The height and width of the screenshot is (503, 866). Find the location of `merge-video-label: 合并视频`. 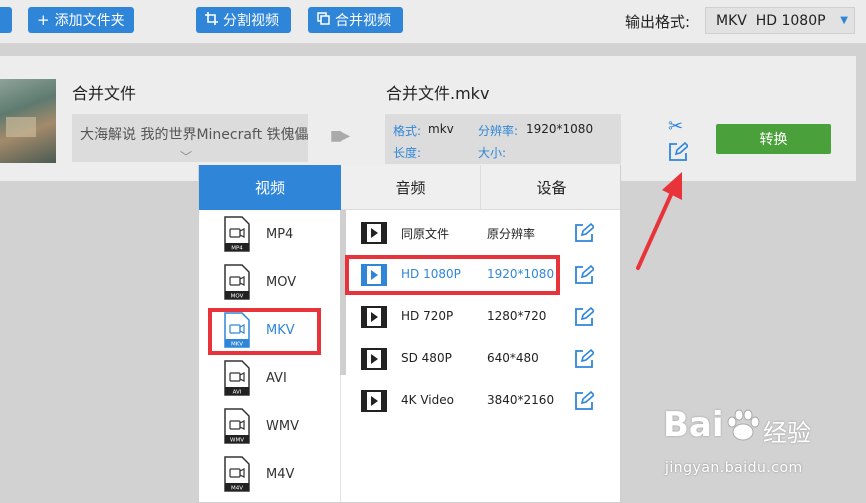

merge-video-label: 合并视频 is located at coordinates (363, 21).